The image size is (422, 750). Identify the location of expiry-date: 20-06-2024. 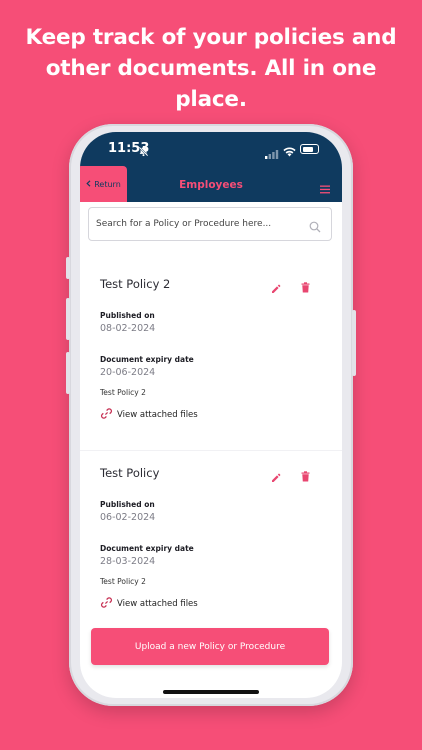
(128, 372).